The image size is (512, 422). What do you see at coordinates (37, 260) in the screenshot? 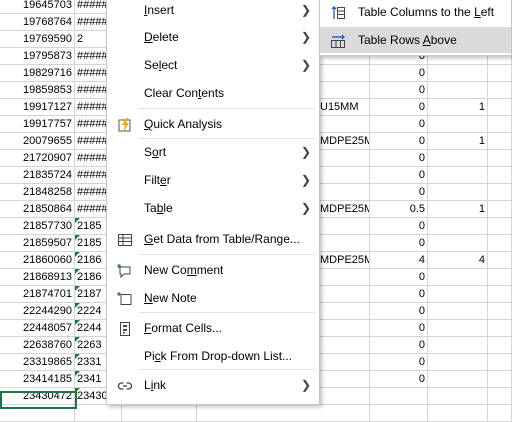
I see `cell-a: 21860060` at bounding box center [37, 260].